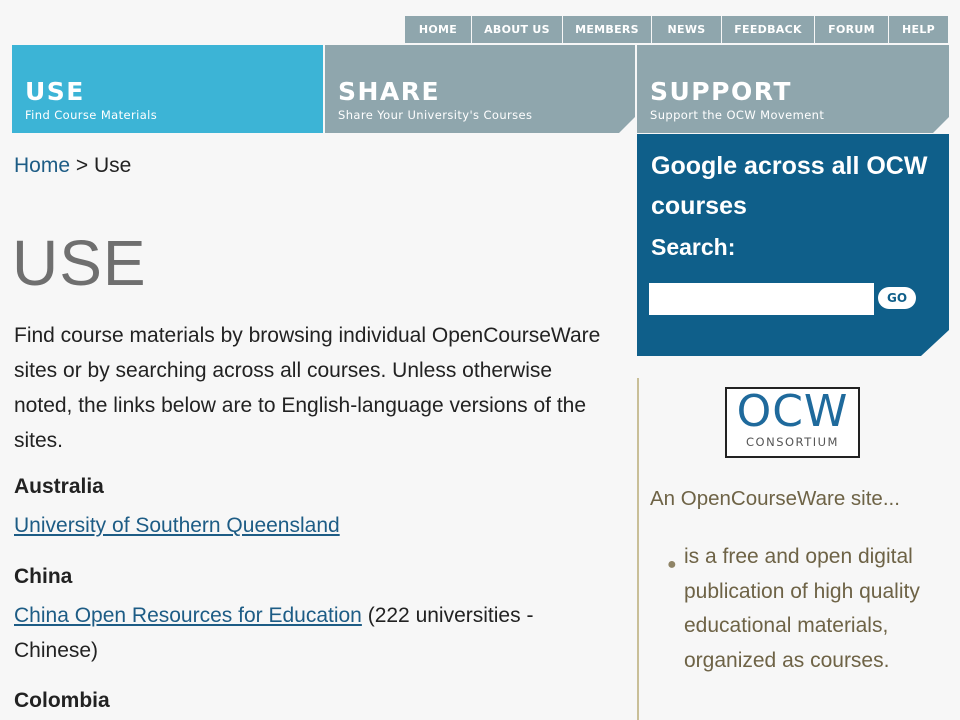  Describe the element at coordinates (687, 29) in the screenshot. I see `nav-news: NEWS` at that location.